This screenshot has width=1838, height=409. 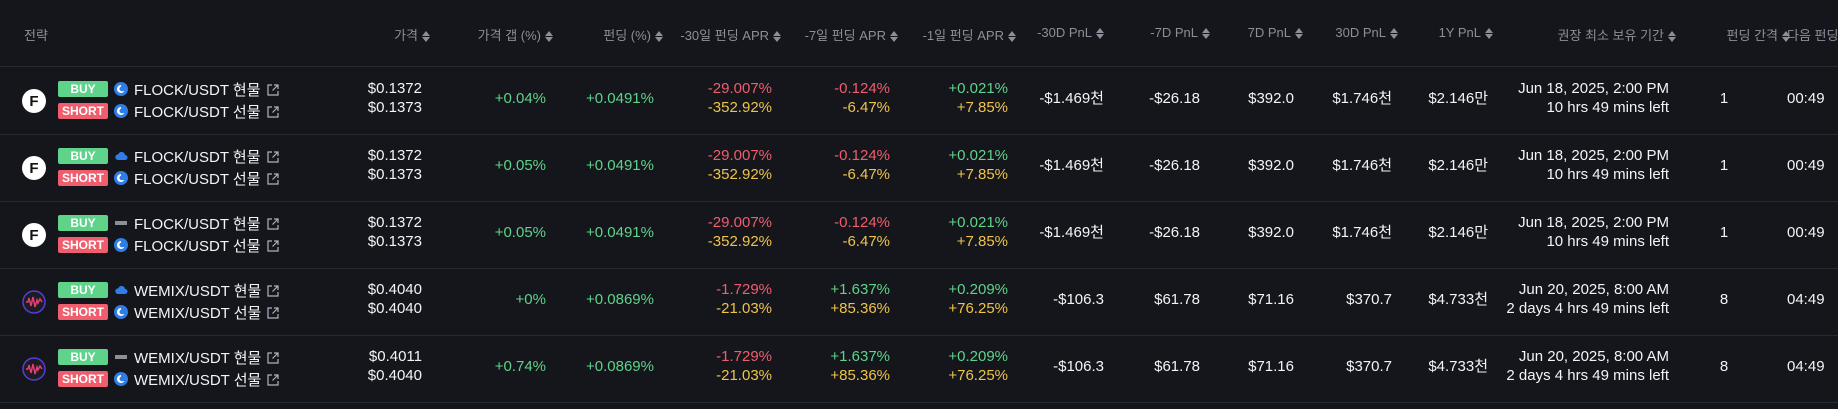 What do you see at coordinates (1362, 98) in the screenshot?
I see `pnl-30d: $1.746천` at bounding box center [1362, 98].